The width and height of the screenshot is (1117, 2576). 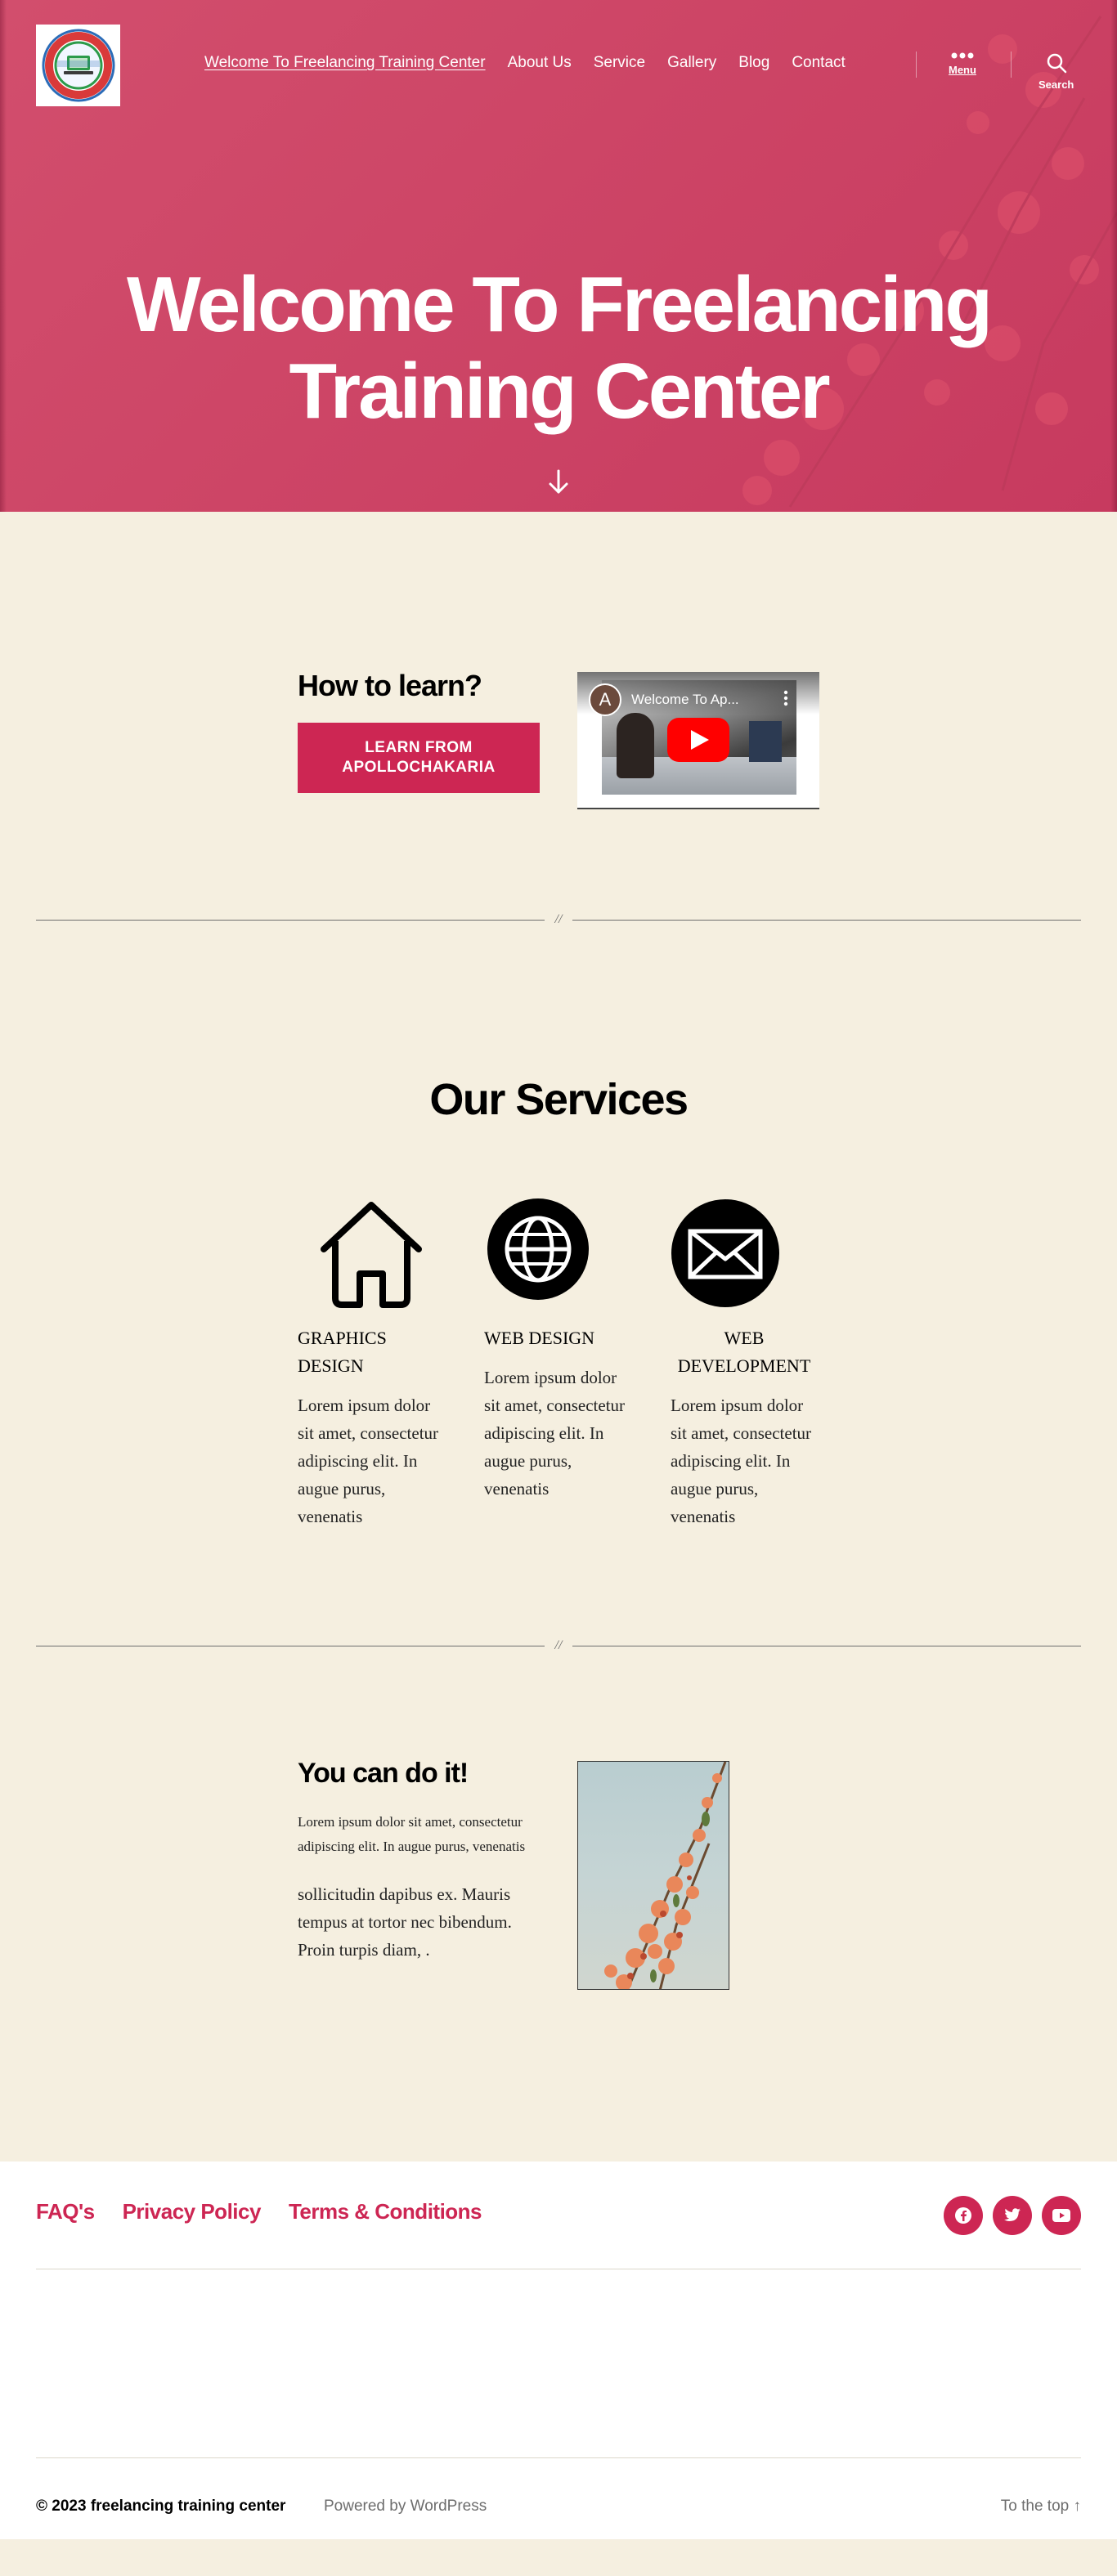 What do you see at coordinates (692, 63) in the screenshot?
I see `nav-link-gallery: Gallery` at bounding box center [692, 63].